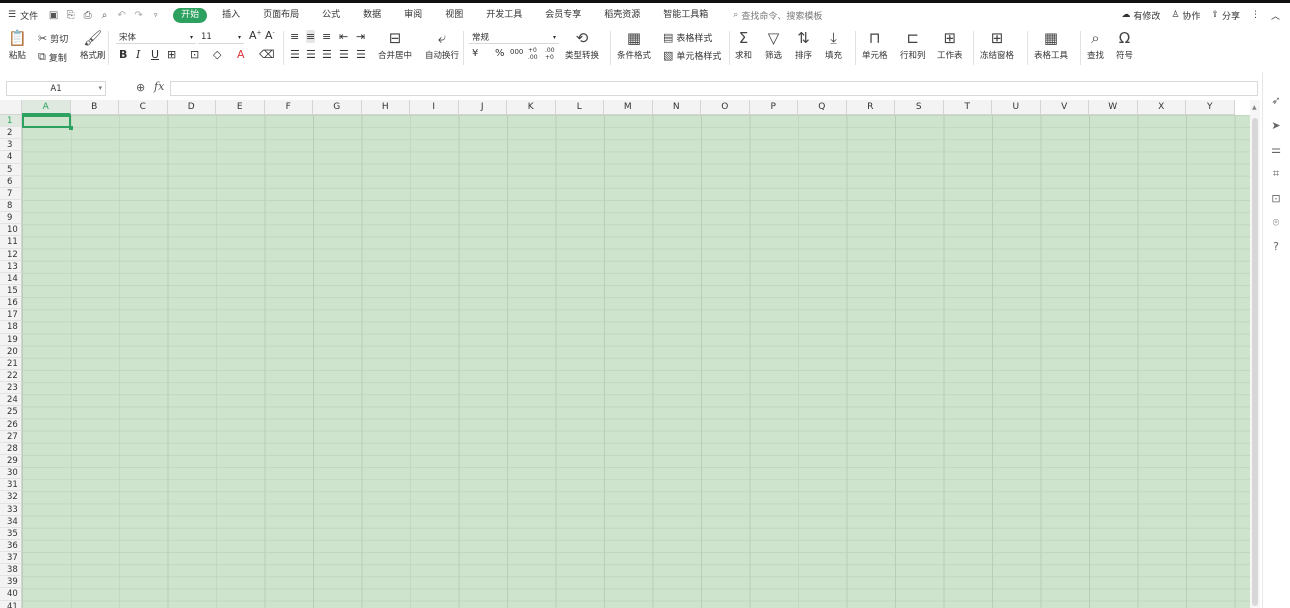  What do you see at coordinates (11, 303) in the screenshot?
I see `row-header-16: 16` at bounding box center [11, 303].